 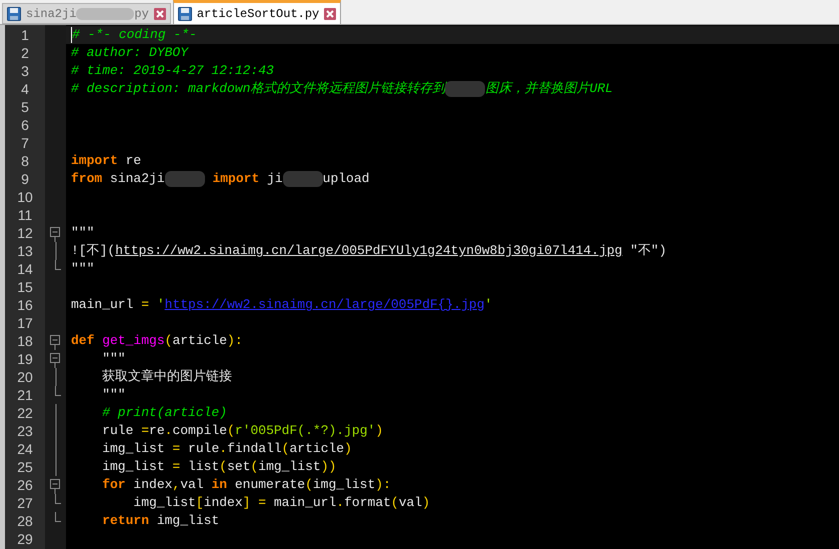 What do you see at coordinates (488, 305) in the screenshot?
I see `code-token: '` at bounding box center [488, 305].